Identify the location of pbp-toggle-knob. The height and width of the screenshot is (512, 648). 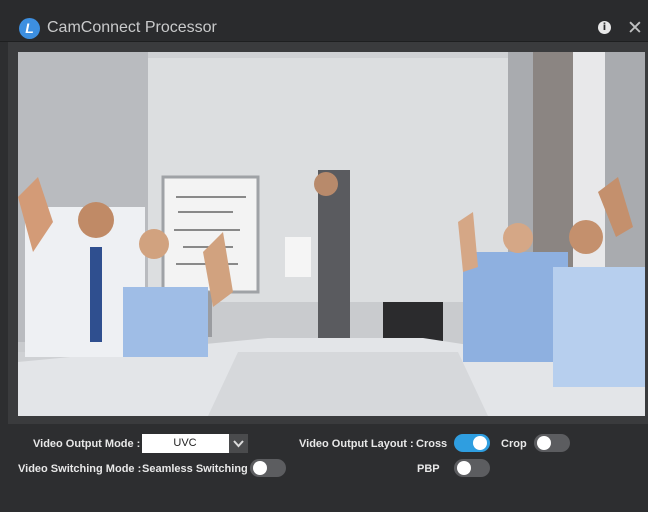
(464, 468).